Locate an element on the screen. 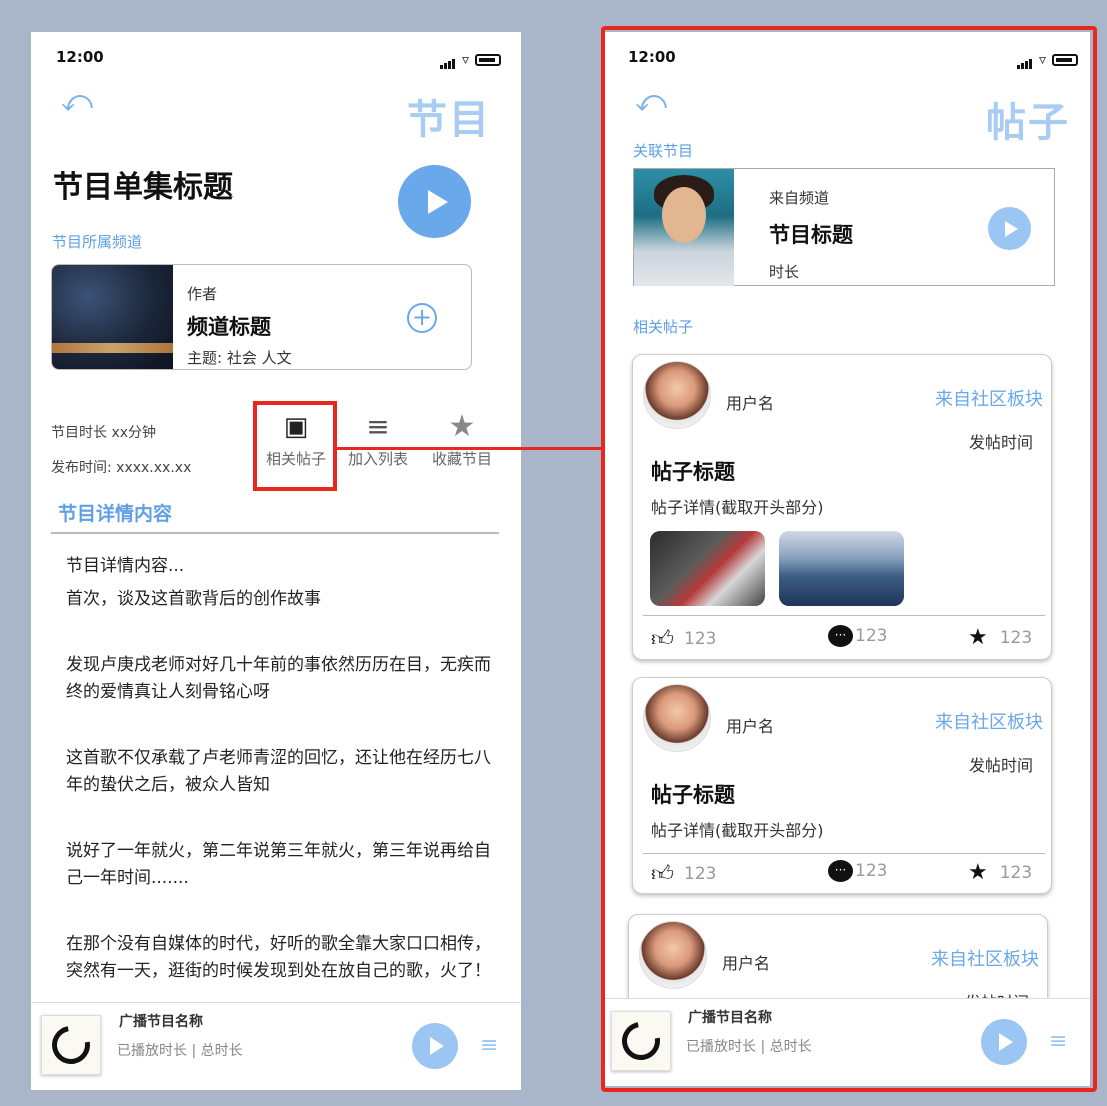 The height and width of the screenshot is (1106, 1107). linked-program-card: 来自频道 节目标题 时长 is located at coordinates (844, 227).